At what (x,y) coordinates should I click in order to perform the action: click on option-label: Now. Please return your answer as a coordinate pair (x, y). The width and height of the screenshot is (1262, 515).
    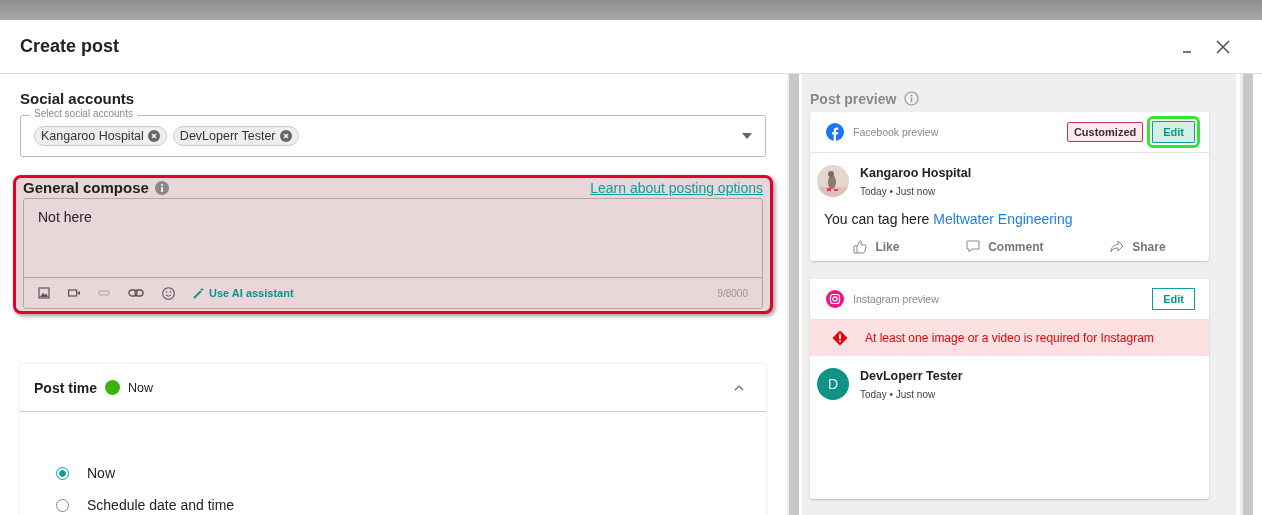
    Looking at the image, I should click on (101, 473).